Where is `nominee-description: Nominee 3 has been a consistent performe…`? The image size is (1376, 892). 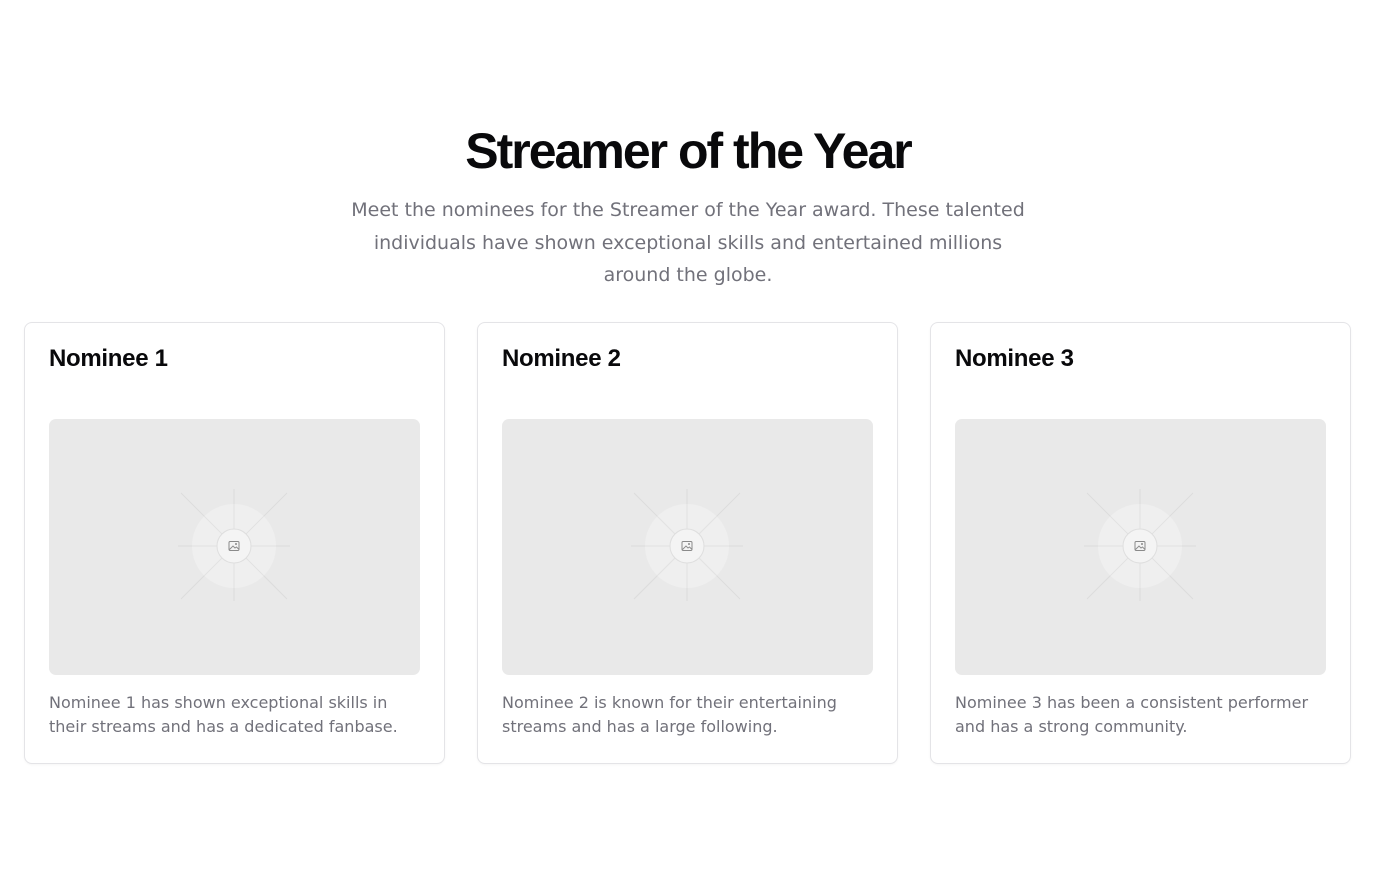
nominee-description: Nominee 3 has been a consistent performe… is located at coordinates (1132, 714).